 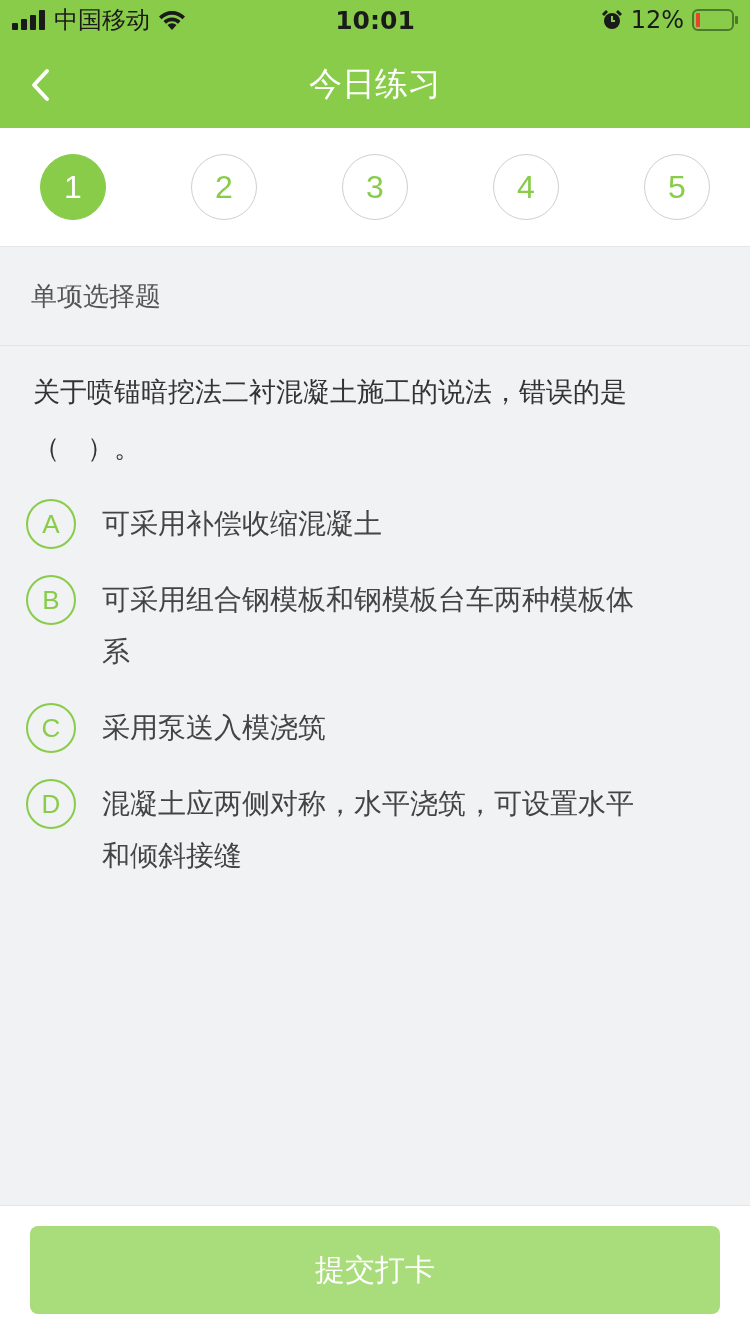 What do you see at coordinates (375, 1270) in the screenshot?
I see `submit-button: 提交打卡` at bounding box center [375, 1270].